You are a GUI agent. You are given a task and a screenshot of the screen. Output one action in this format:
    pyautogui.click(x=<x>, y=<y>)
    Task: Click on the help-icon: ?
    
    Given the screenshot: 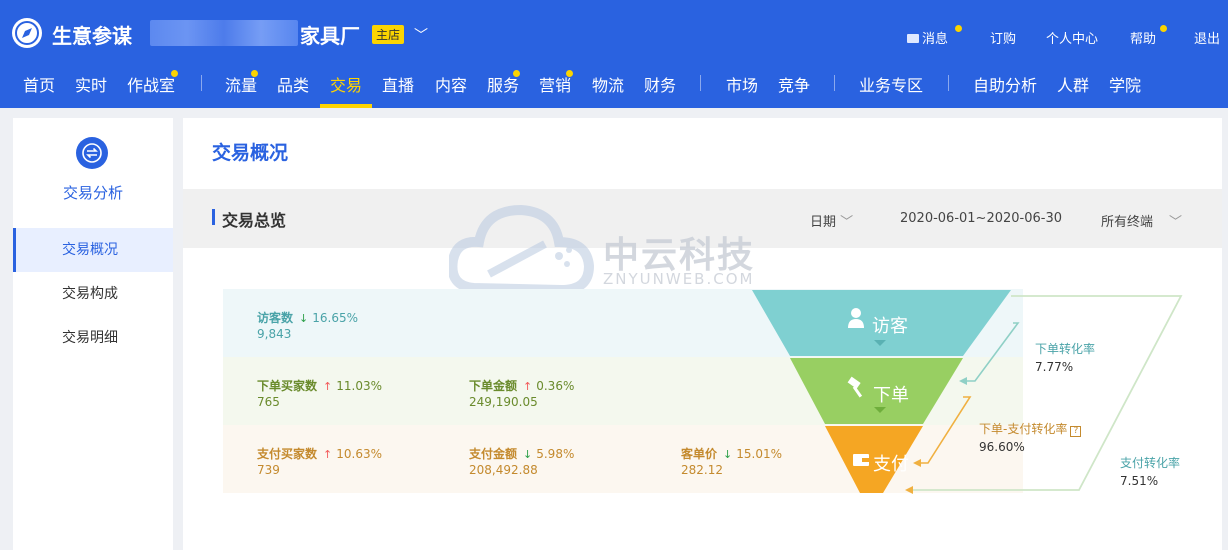 What is the action you would take?
    pyautogui.click(x=1076, y=431)
    